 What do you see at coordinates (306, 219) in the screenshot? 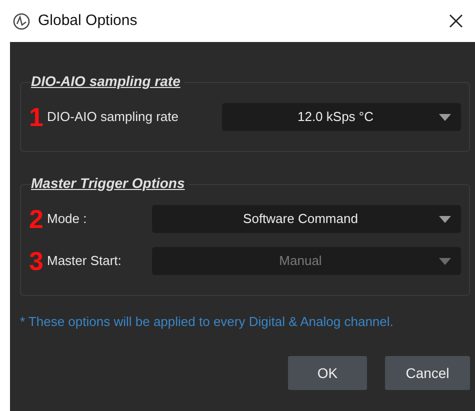
I see `dropdown: Software Command` at bounding box center [306, 219].